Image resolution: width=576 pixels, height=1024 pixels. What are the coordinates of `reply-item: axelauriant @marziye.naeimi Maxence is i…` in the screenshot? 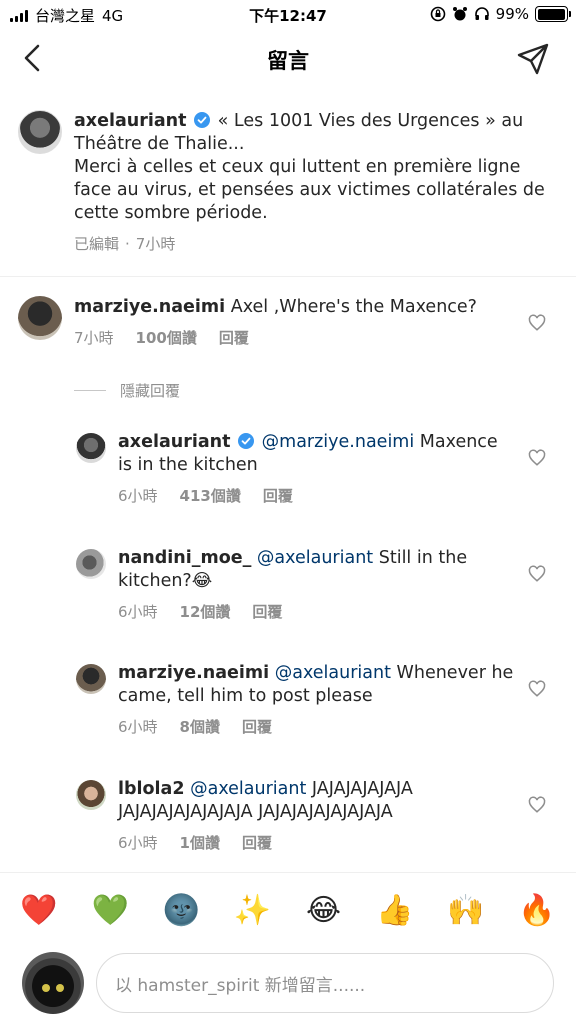 It's located at (288, 468).